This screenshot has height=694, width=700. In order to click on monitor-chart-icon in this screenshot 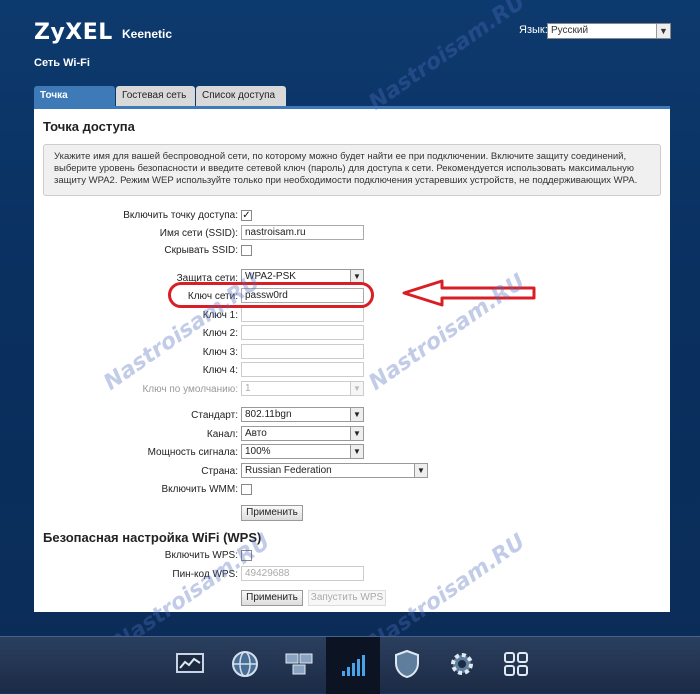, I will do `click(190, 664)`.